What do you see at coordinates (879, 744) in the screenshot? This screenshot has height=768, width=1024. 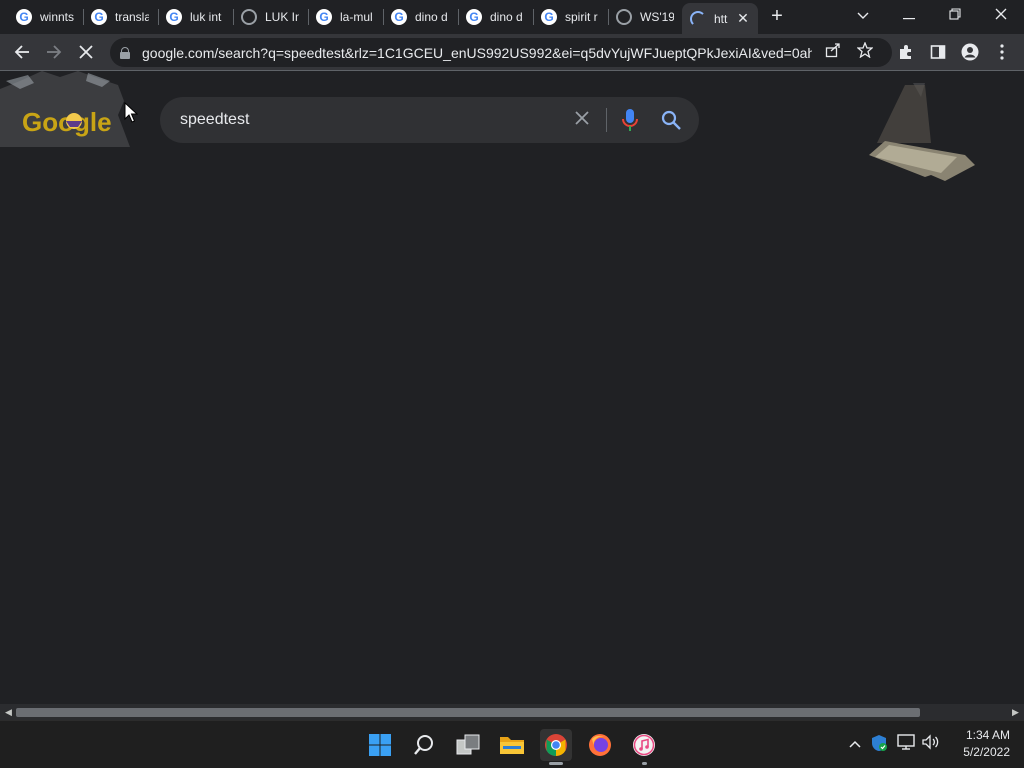 I see `security-shield-icon` at bounding box center [879, 744].